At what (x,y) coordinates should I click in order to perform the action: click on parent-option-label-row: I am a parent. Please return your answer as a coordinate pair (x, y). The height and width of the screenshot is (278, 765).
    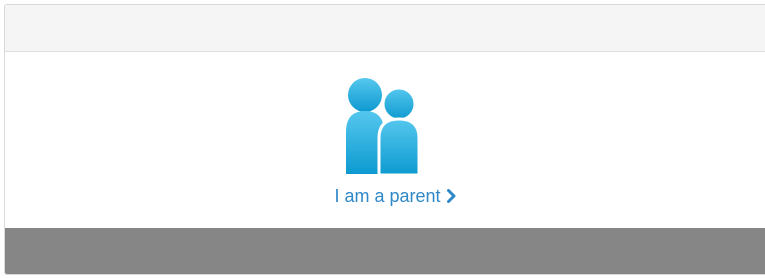
    Looking at the image, I should click on (395, 196).